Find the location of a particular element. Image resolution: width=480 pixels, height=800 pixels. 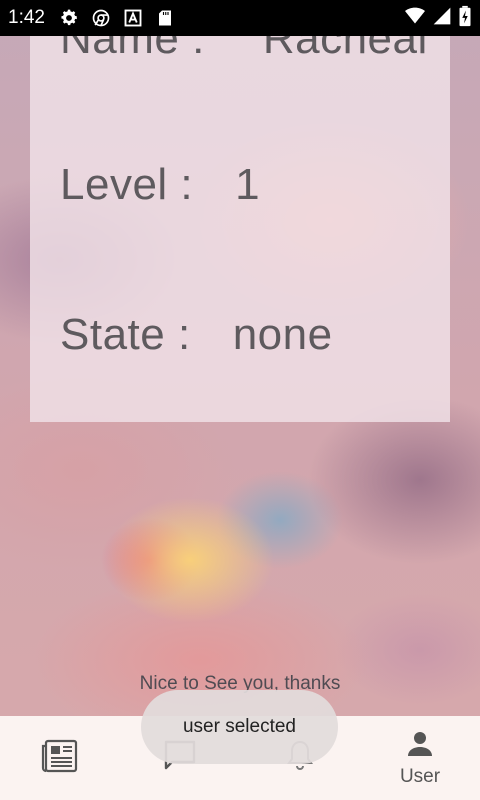

nav-item-user: User is located at coordinates (420, 758).